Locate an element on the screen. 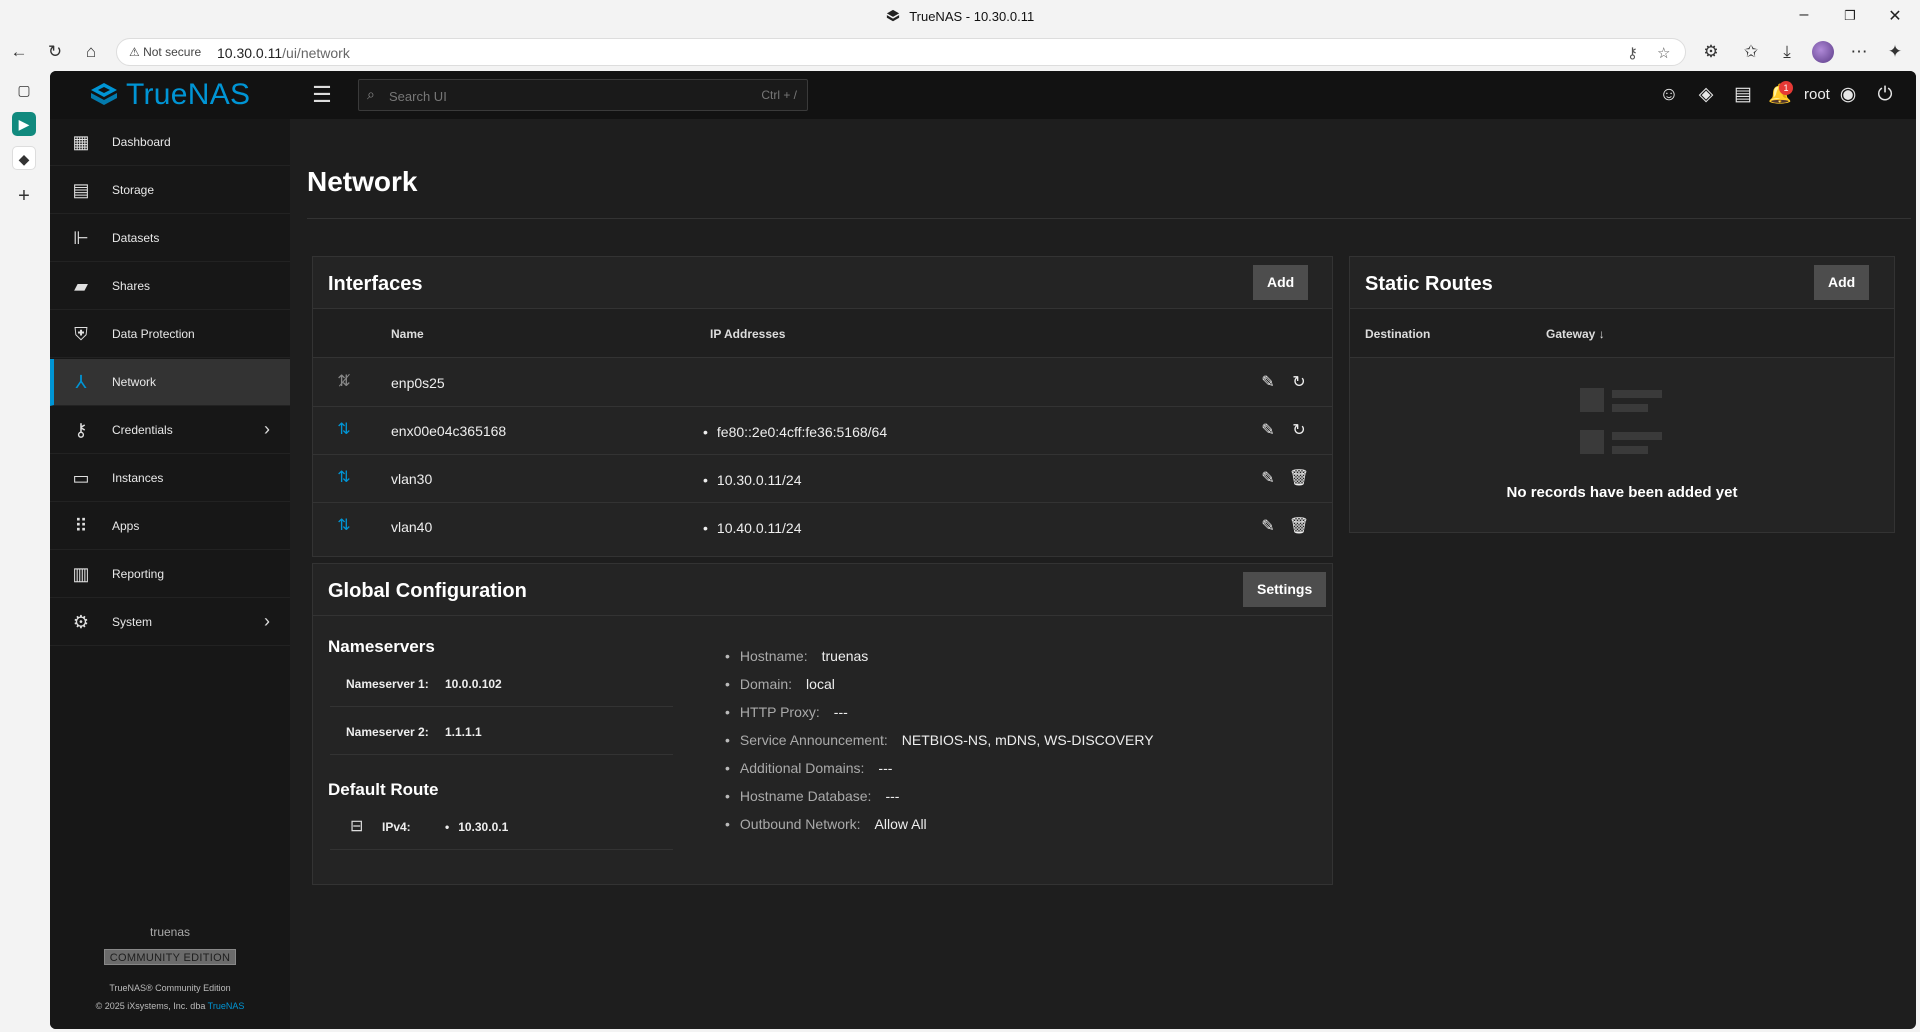  column-name: Name is located at coordinates (407, 334).